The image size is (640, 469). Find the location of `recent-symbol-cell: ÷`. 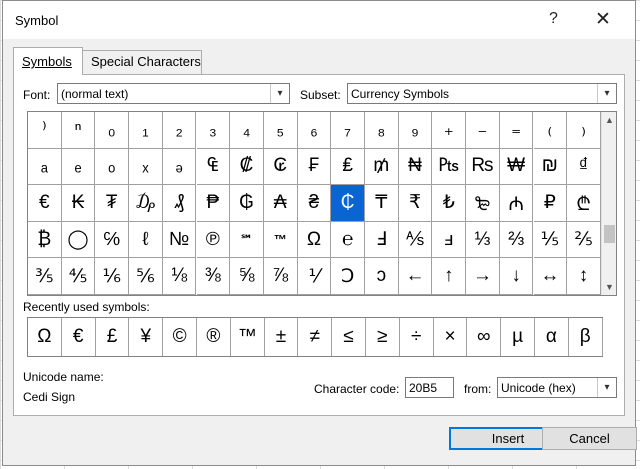

recent-symbol-cell: ÷ is located at coordinates (417, 337).